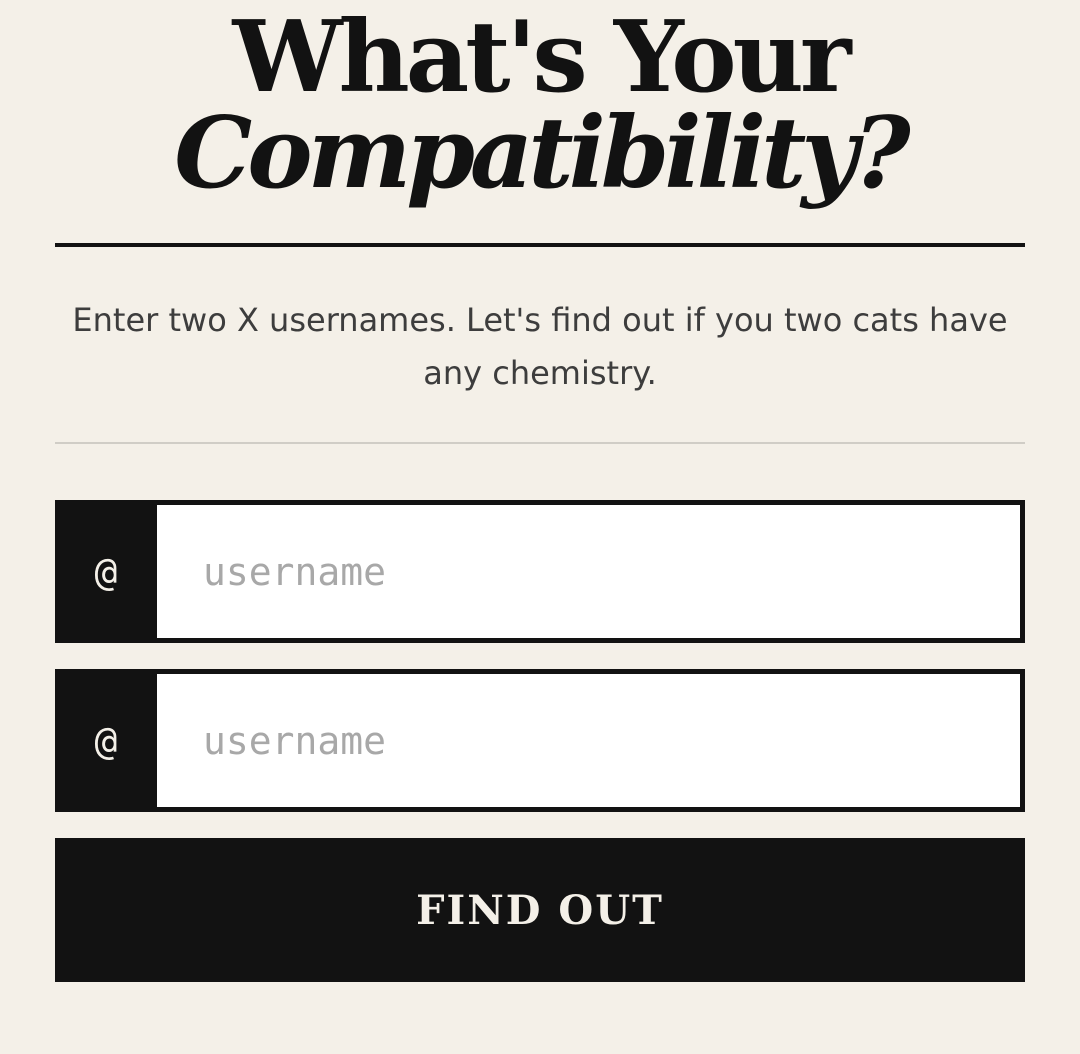 The width and height of the screenshot is (1080, 1054). What do you see at coordinates (540, 910) in the screenshot?
I see `find-out-button: FIND OUT` at bounding box center [540, 910].